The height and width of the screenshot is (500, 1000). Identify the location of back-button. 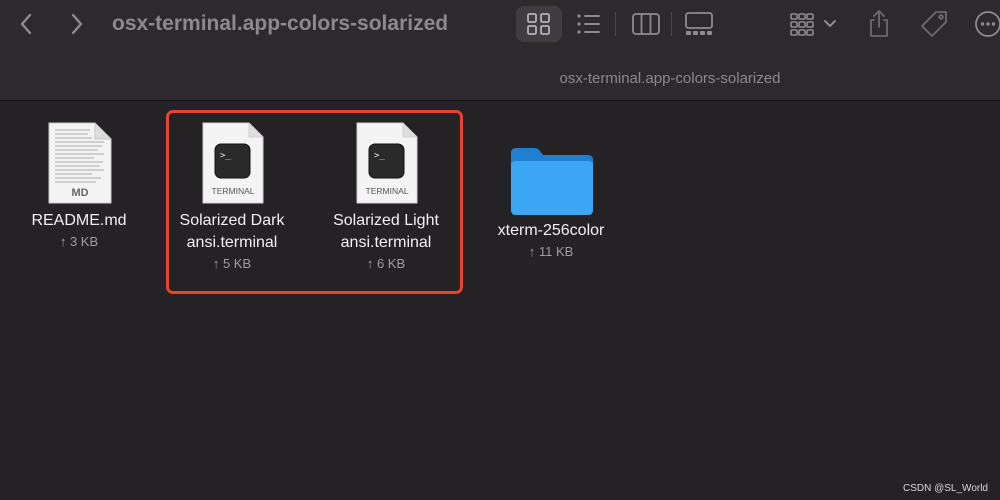
(27, 24).